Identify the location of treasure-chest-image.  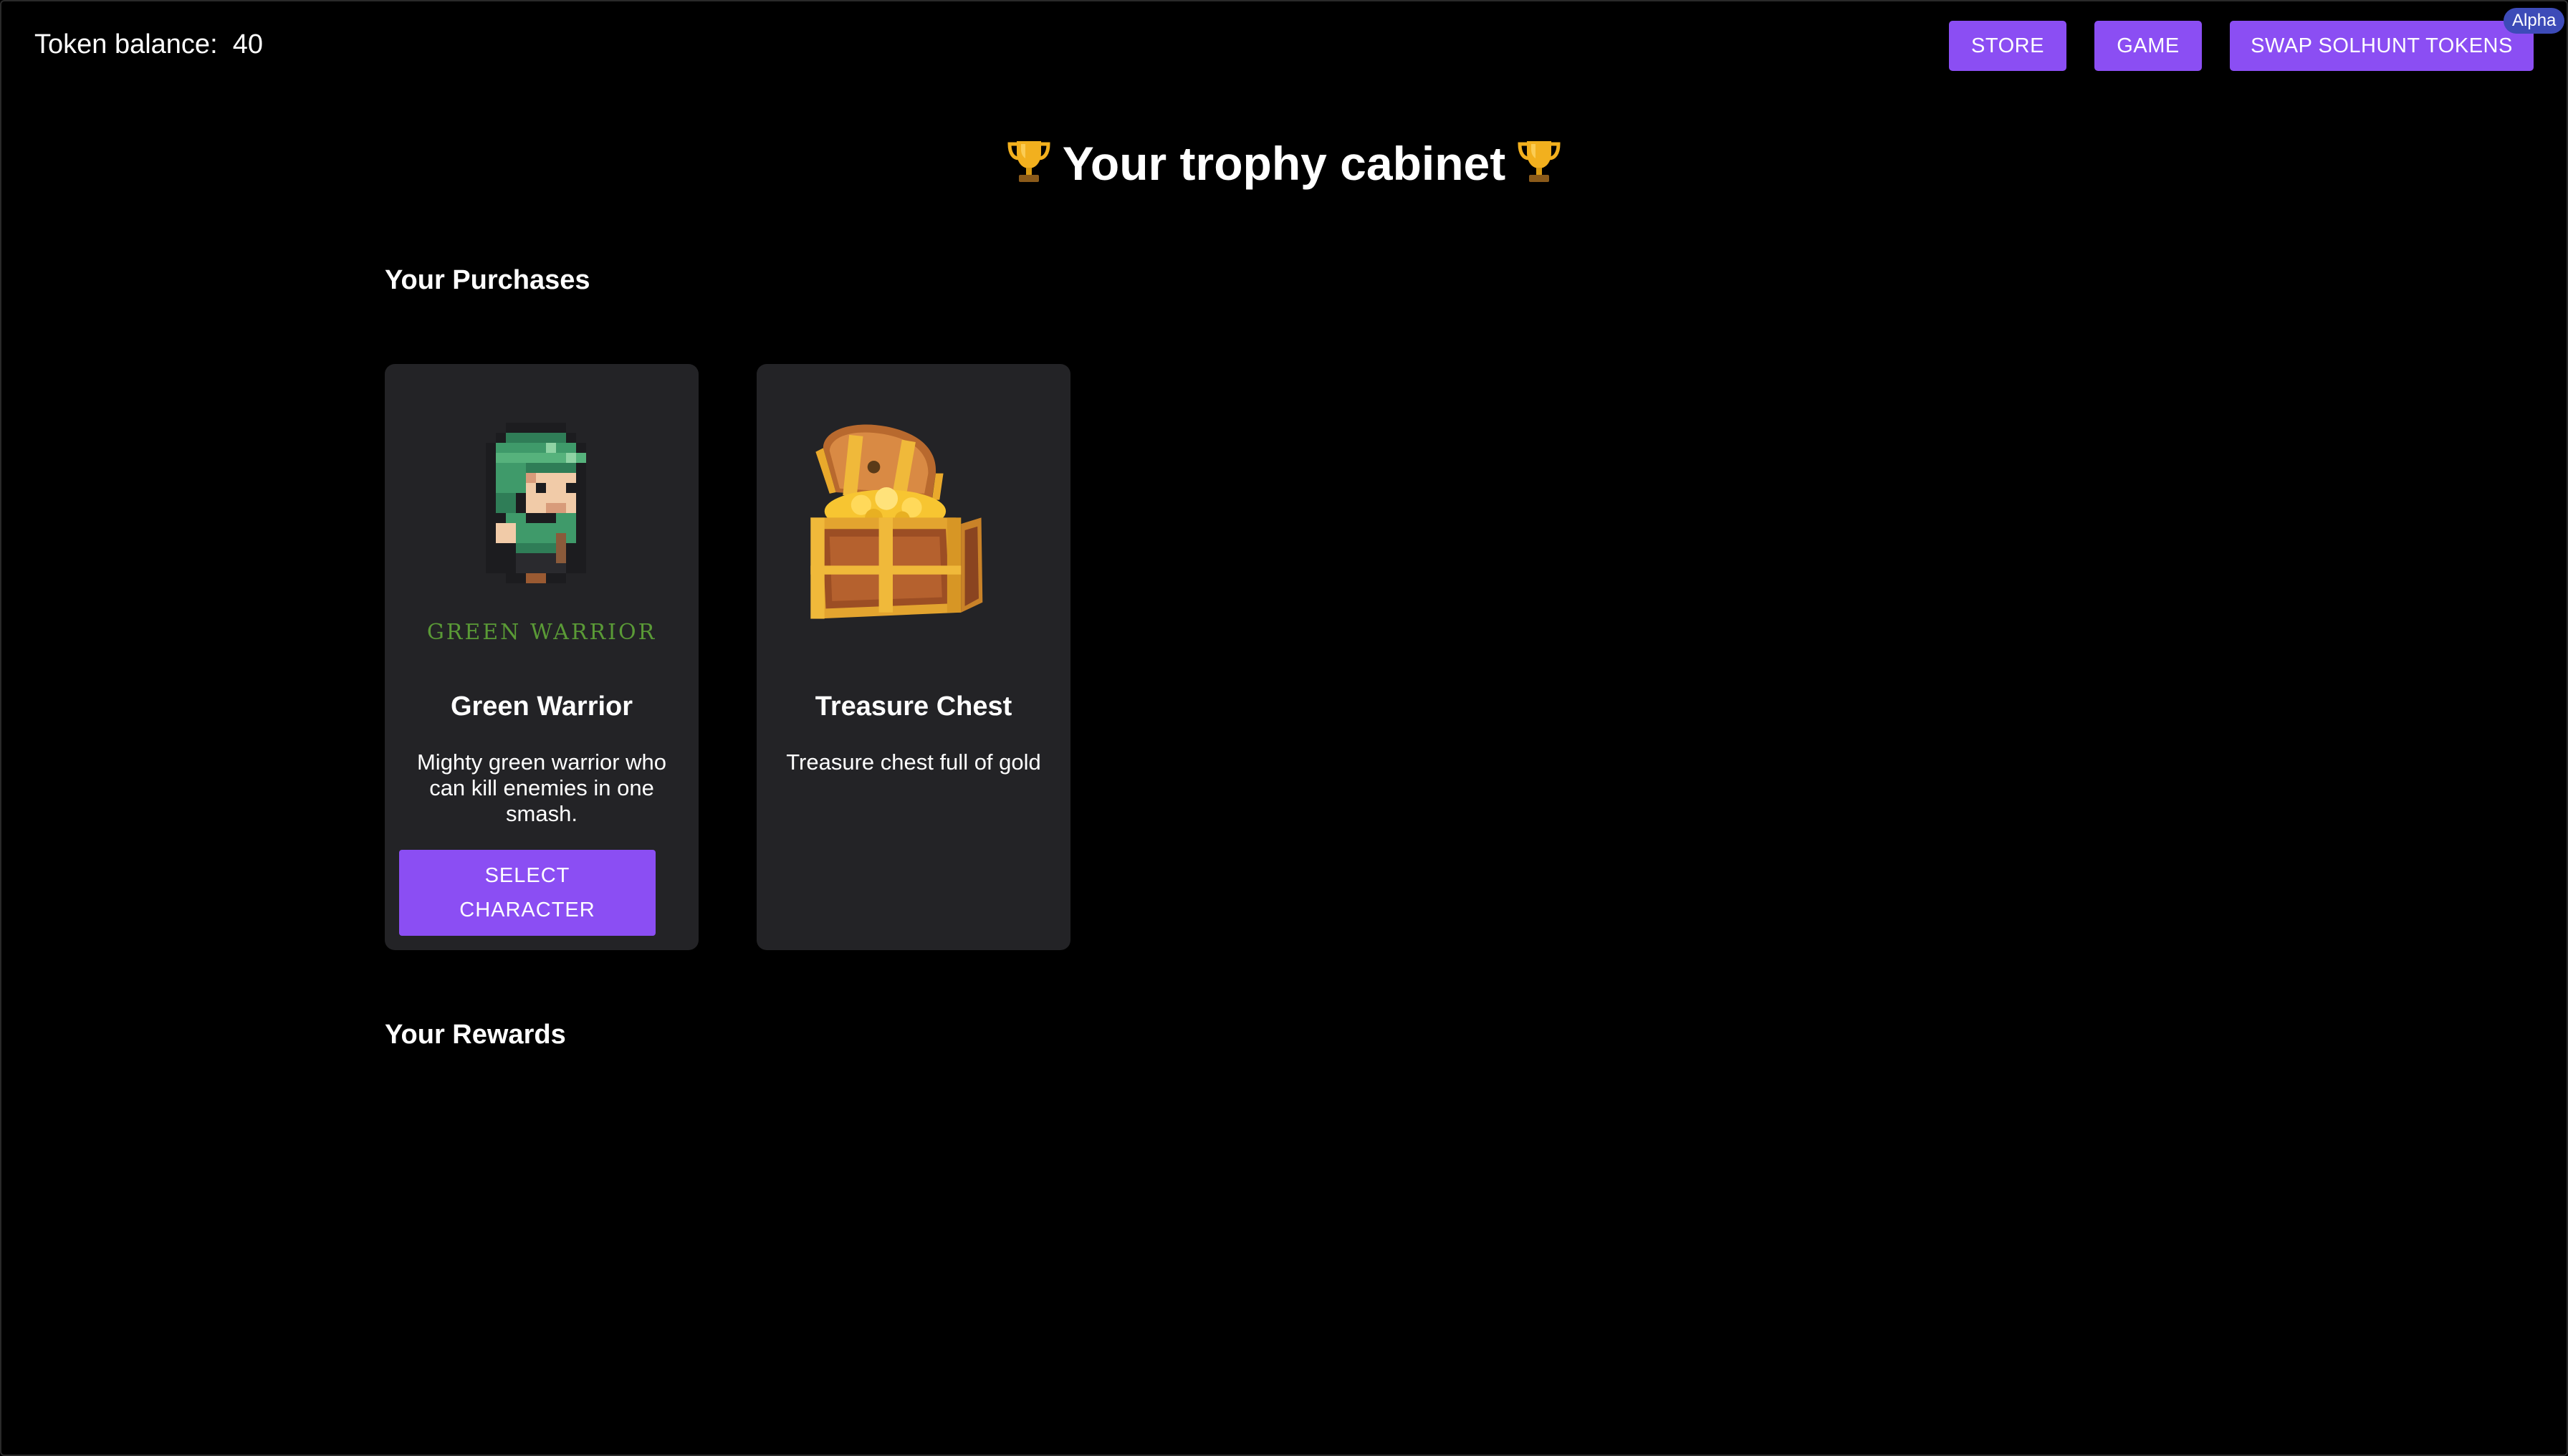
(896, 521).